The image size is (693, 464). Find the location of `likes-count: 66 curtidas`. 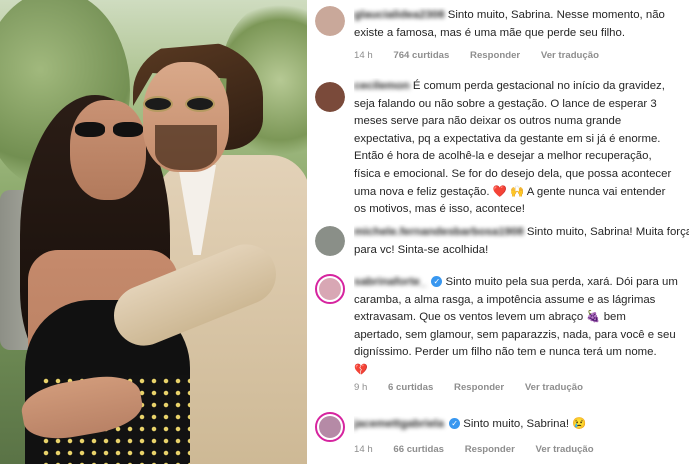

likes-count: 66 curtidas is located at coordinates (418, 449).